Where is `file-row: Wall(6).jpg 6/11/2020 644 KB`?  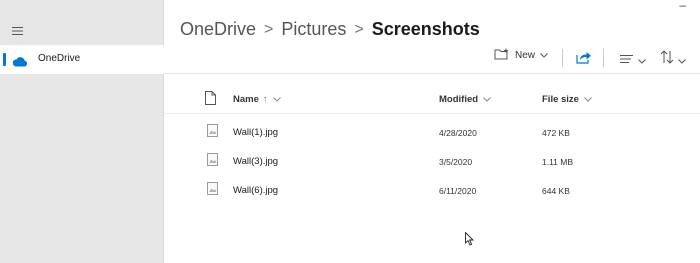 file-row: Wall(6).jpg 6/11/2020 644 KB is located at coordinates (432, 188).